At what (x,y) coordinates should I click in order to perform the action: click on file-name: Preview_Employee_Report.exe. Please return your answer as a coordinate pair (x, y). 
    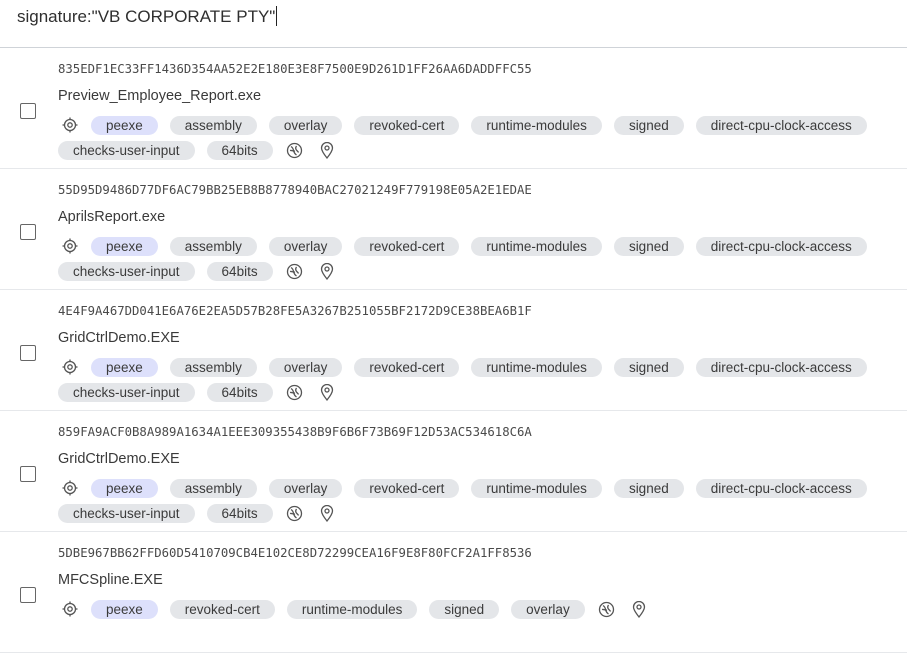
    Looking at the image, I should click on (160, 96).